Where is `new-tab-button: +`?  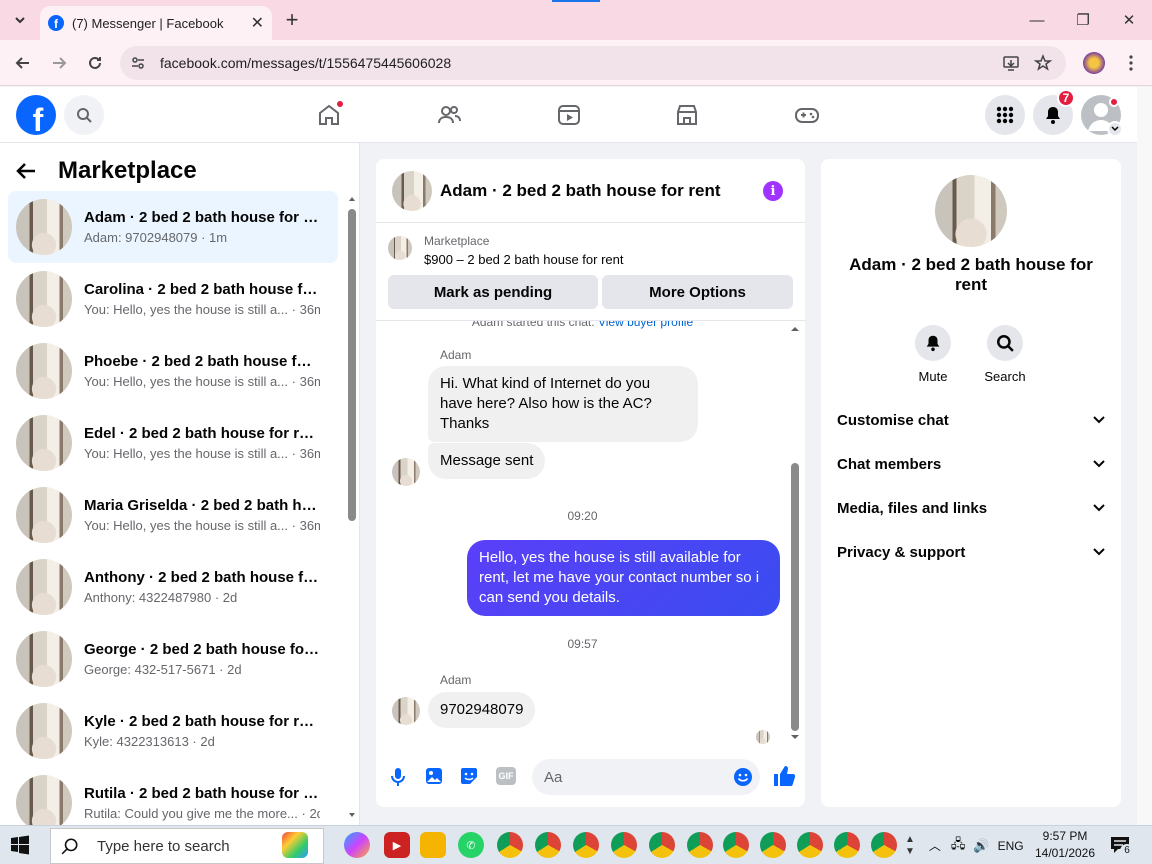
new-tab-button: + is located at coordinates (292, 19).